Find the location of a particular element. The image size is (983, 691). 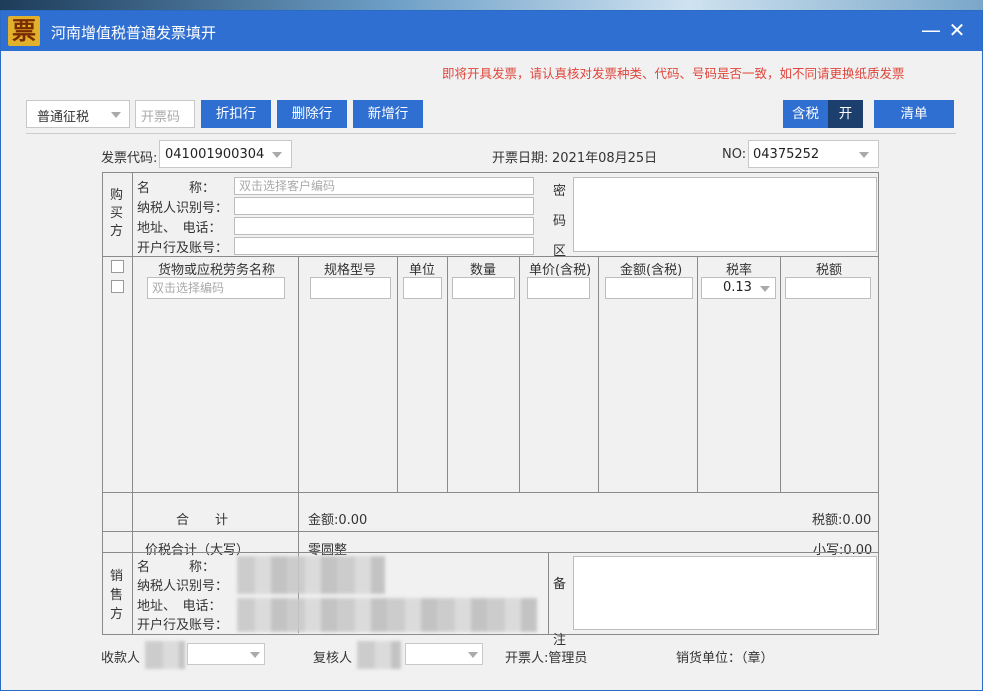

tax-rate-value: 0.13 is located at coordinates (737, 287).